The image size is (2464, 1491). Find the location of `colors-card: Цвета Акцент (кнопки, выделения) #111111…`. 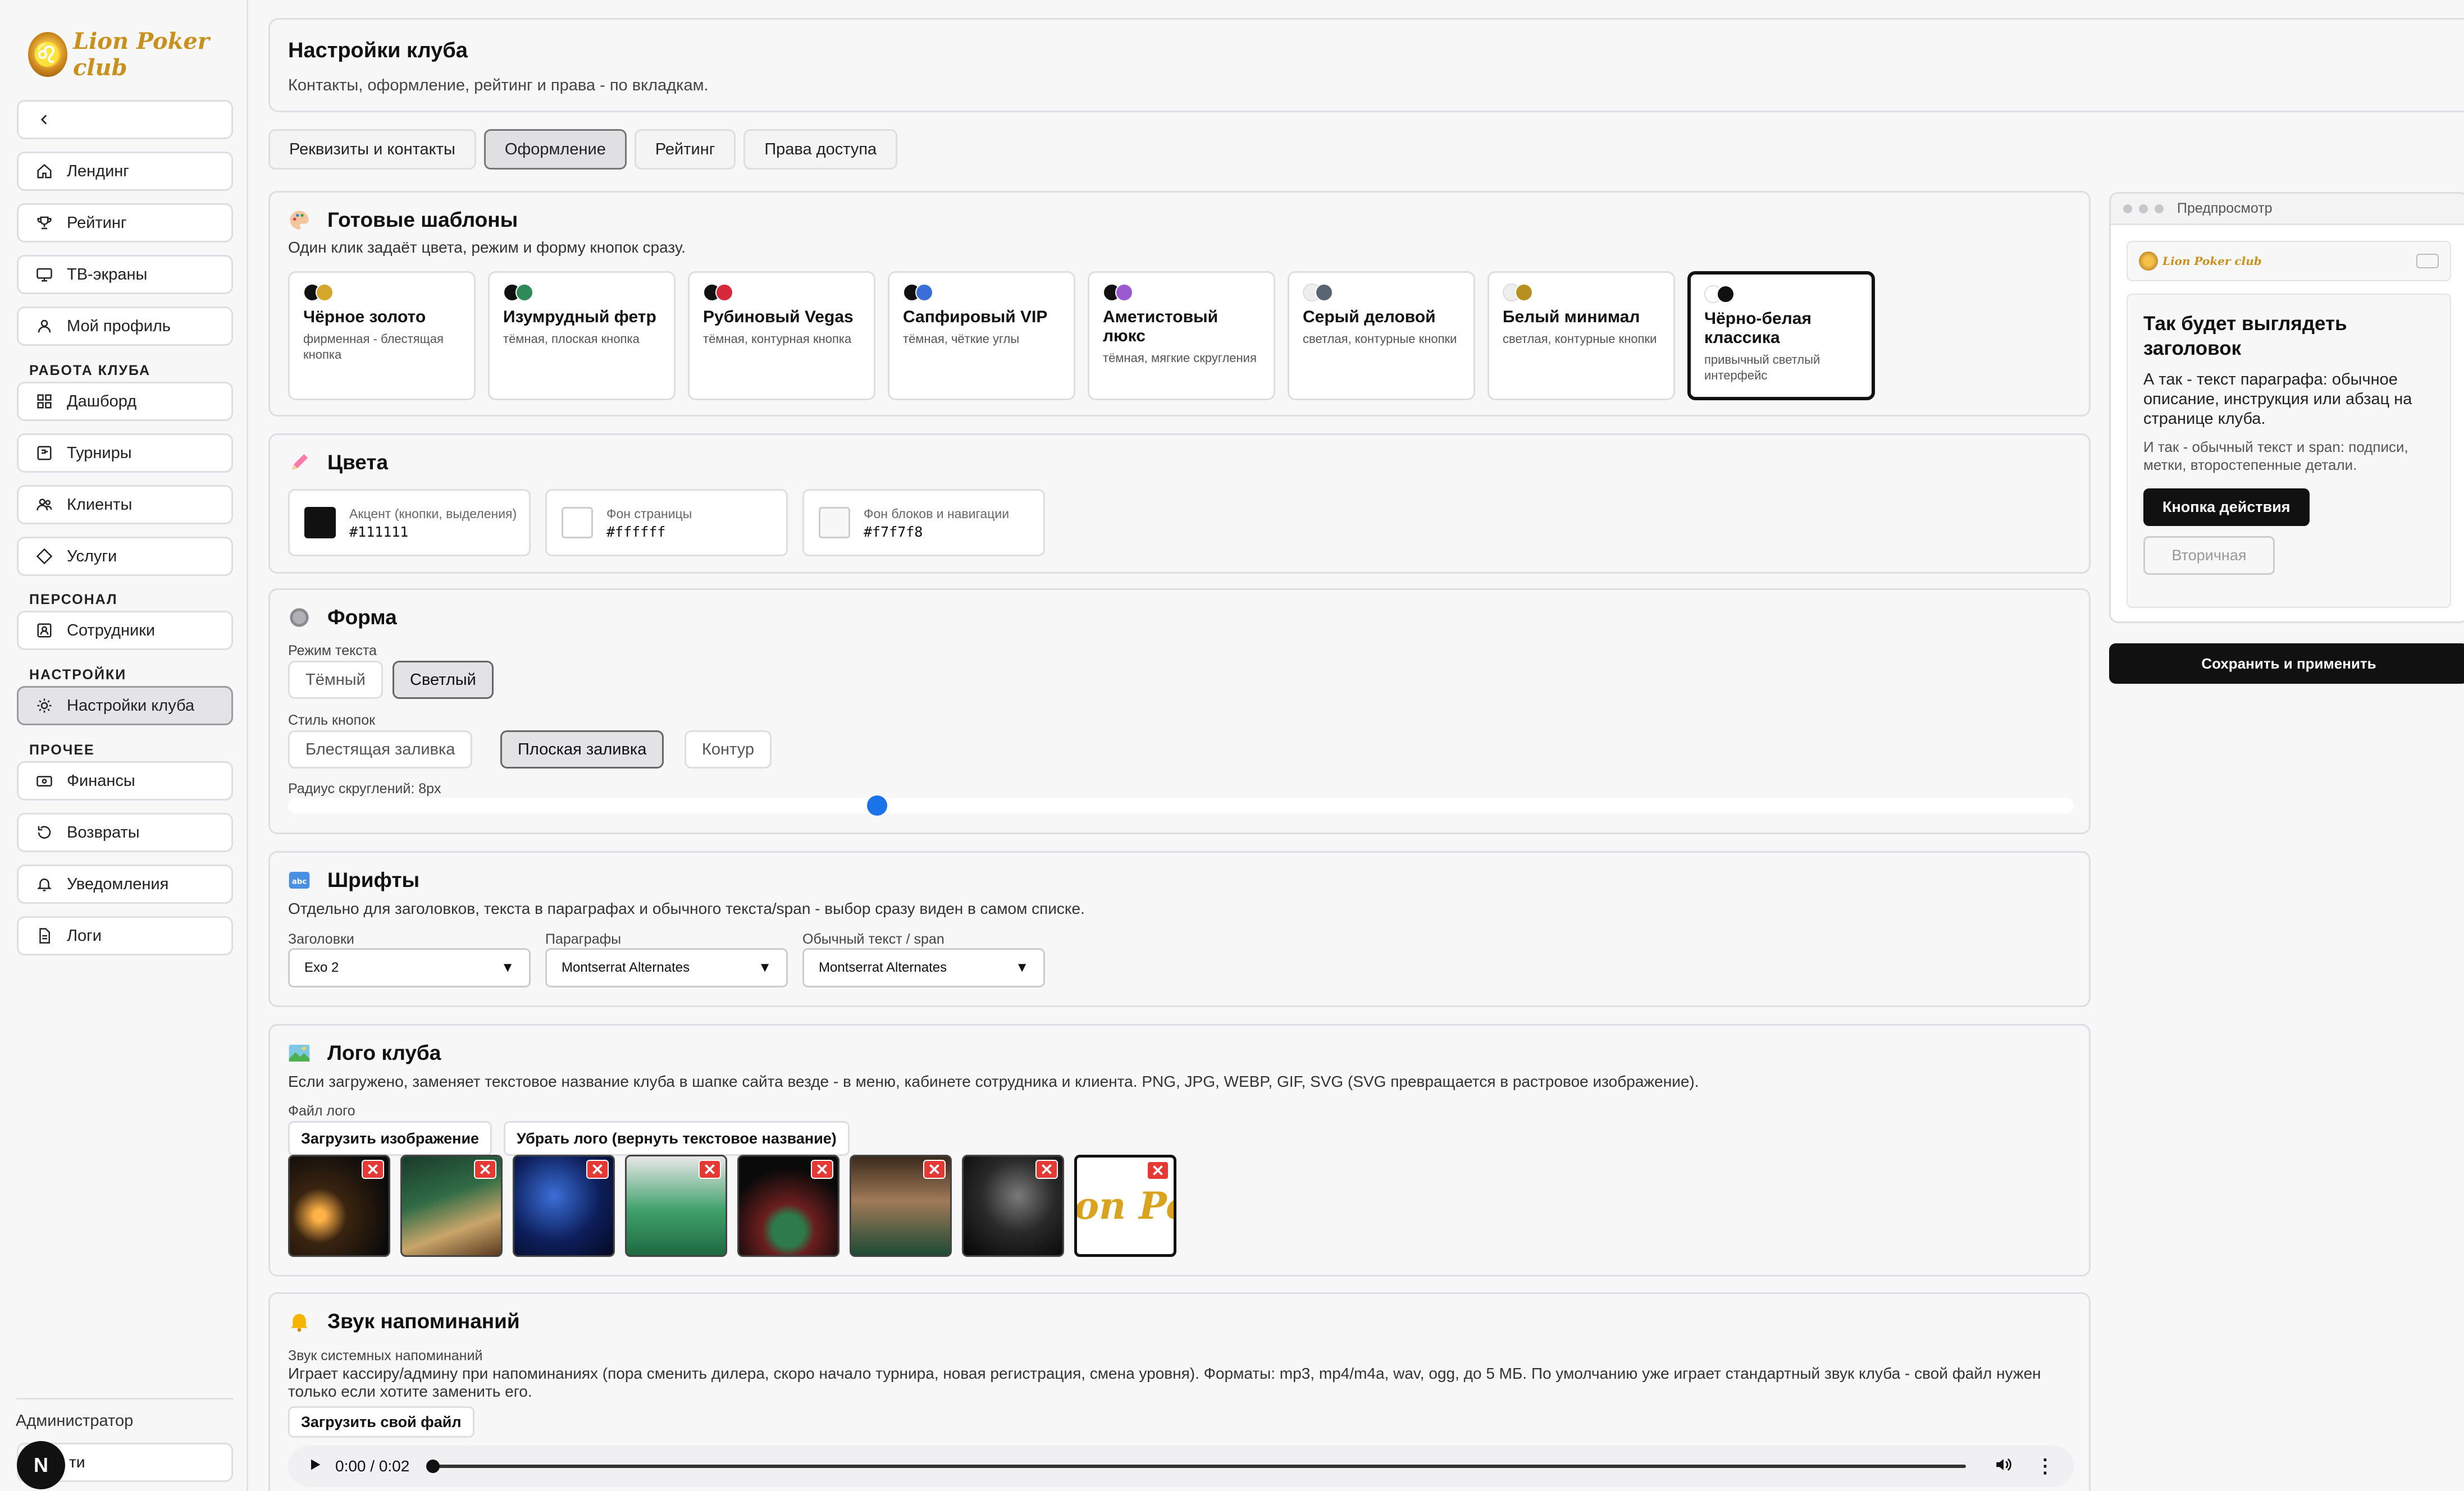

colors-card: Цвета Акцент (кнопки, выделения) #111111… is located at coordinates (1179, 504).